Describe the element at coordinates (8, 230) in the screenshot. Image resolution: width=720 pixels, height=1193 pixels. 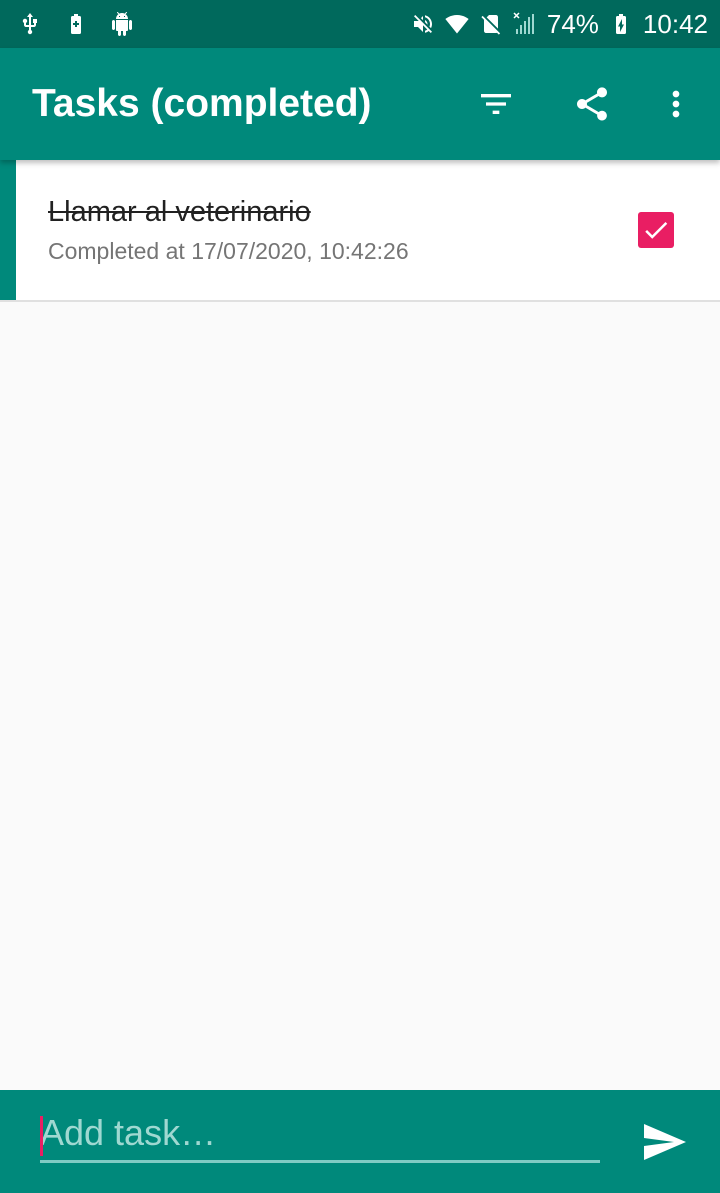
I see `task-accent-bar` at that location.